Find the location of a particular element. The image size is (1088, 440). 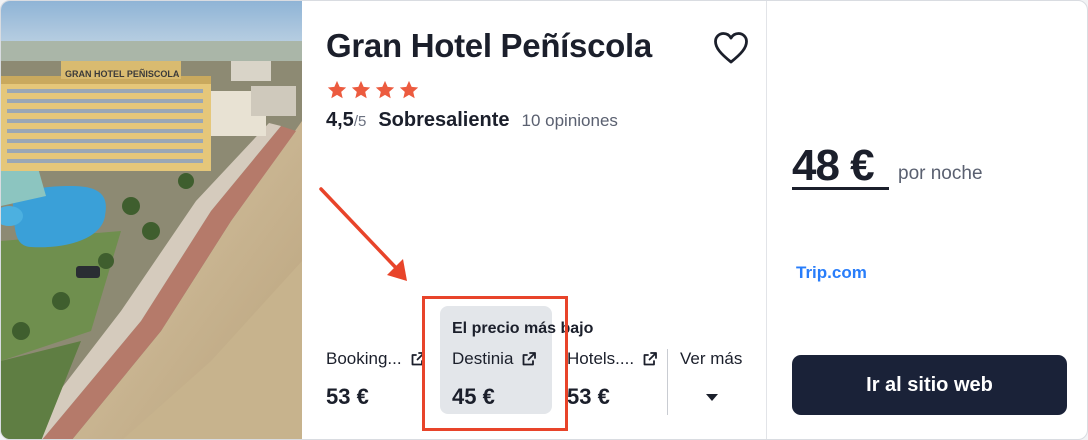

column-divider is located at coordinates (766, 220).